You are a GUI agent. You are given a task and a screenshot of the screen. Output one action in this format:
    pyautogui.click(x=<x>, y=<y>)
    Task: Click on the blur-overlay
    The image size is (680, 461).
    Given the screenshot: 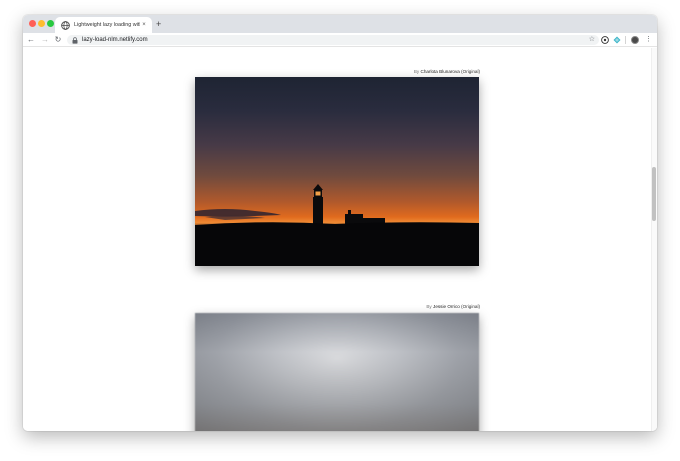 What is the action you would take?
    pyautogui.click(x=337, y=372)
    